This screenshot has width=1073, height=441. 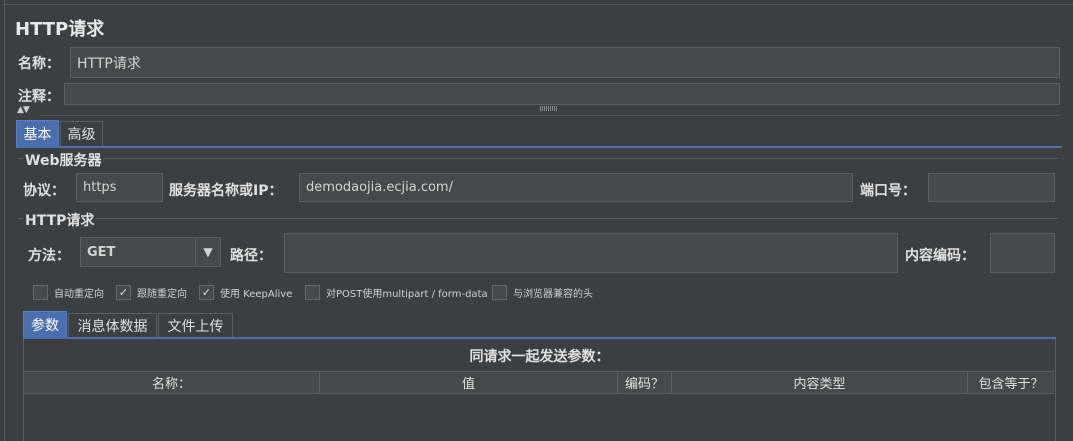 I want to click on params-caption: 同请求一起发送参数：, so click(x=539, y=357).